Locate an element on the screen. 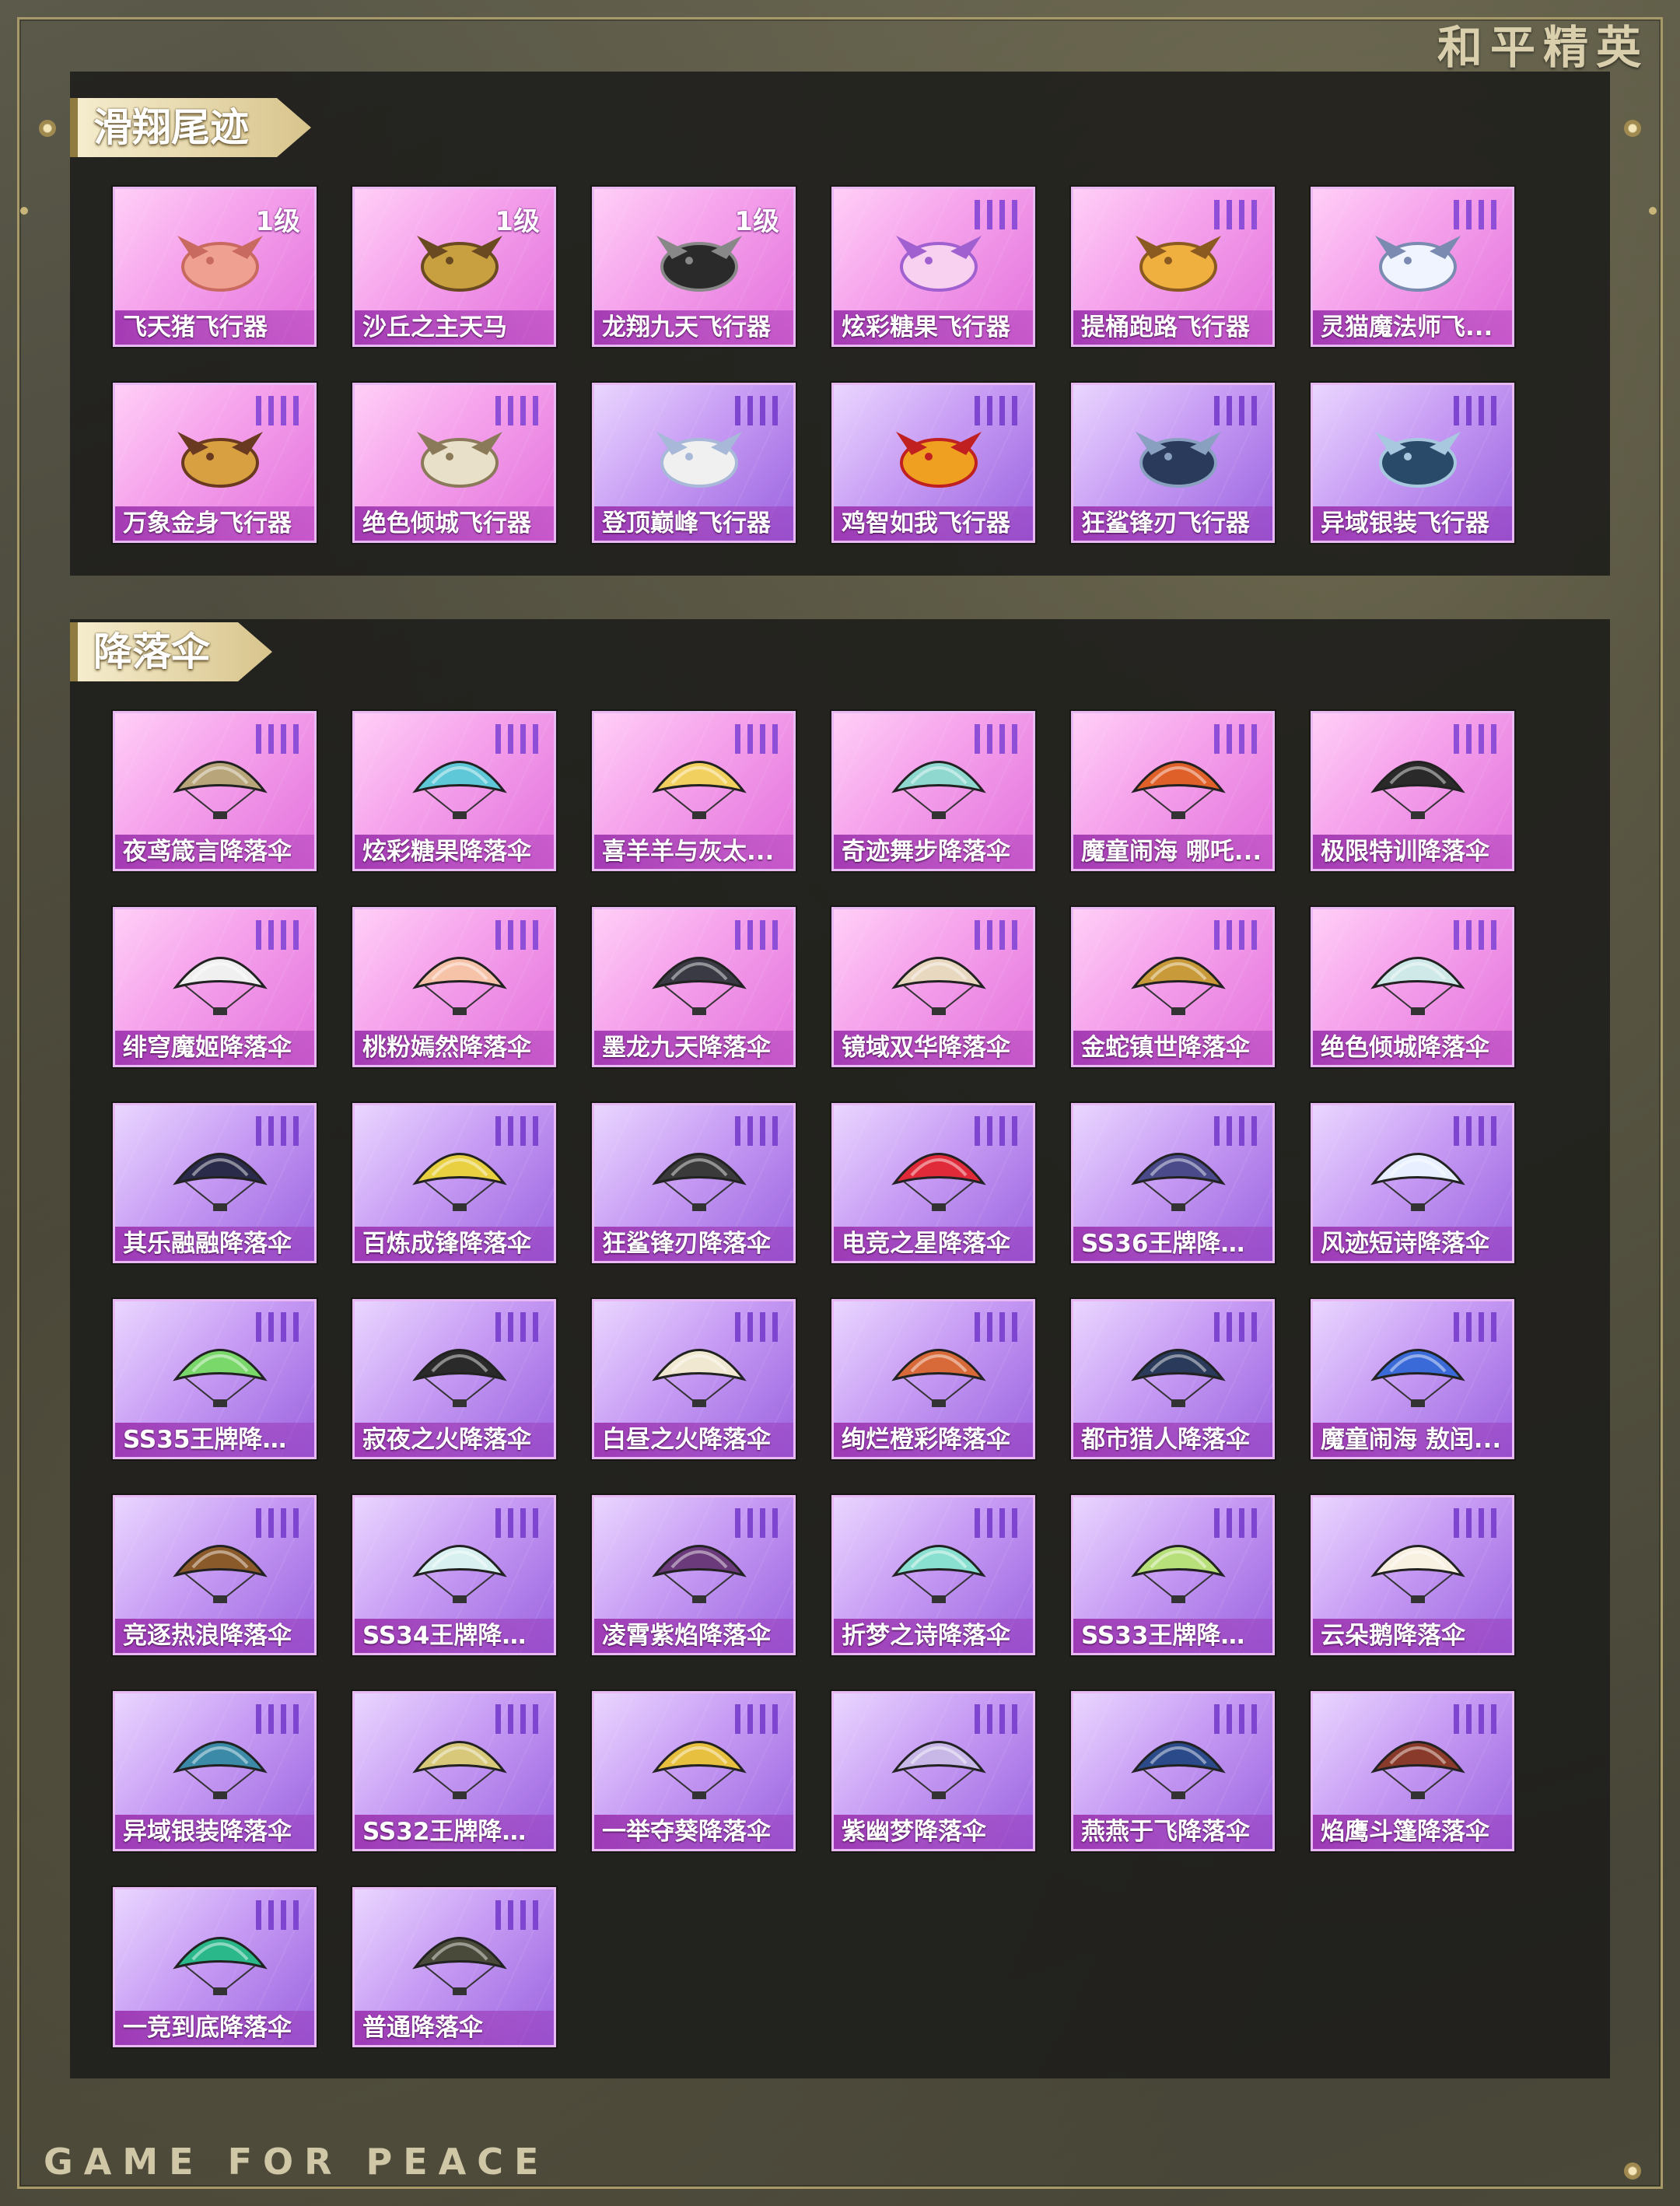 The image size is (1680, 2206). item-name: 一举夺葵降落伞 is located at coordinates (694, 1832).